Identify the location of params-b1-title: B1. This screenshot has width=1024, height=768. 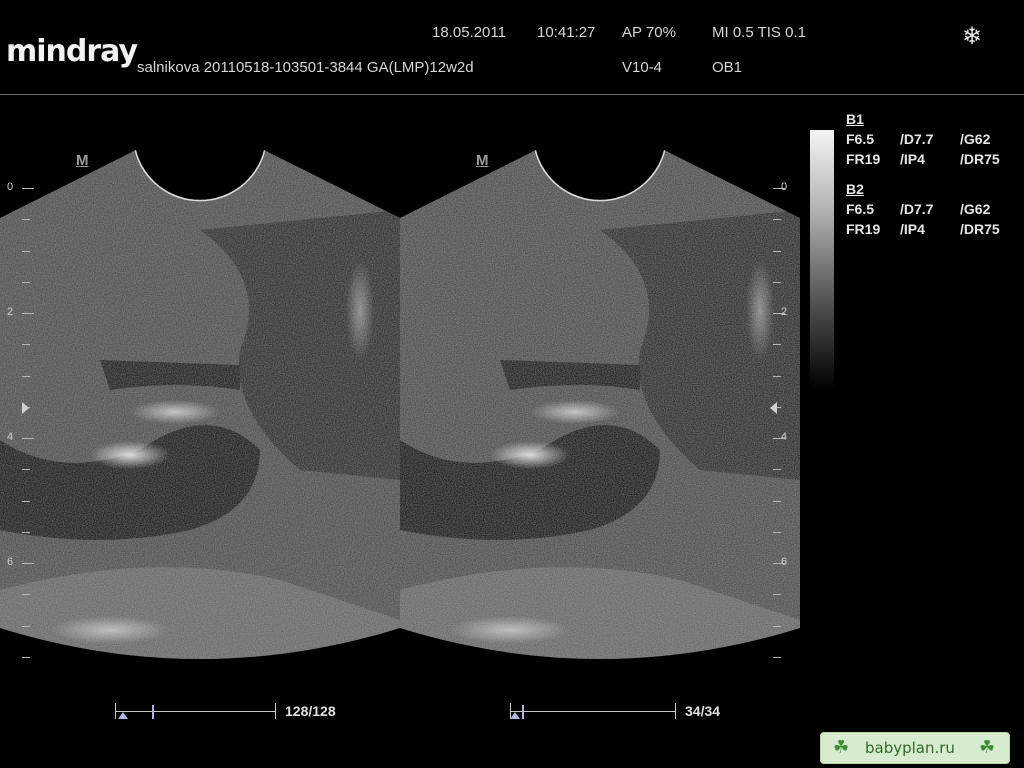
(855, 119).